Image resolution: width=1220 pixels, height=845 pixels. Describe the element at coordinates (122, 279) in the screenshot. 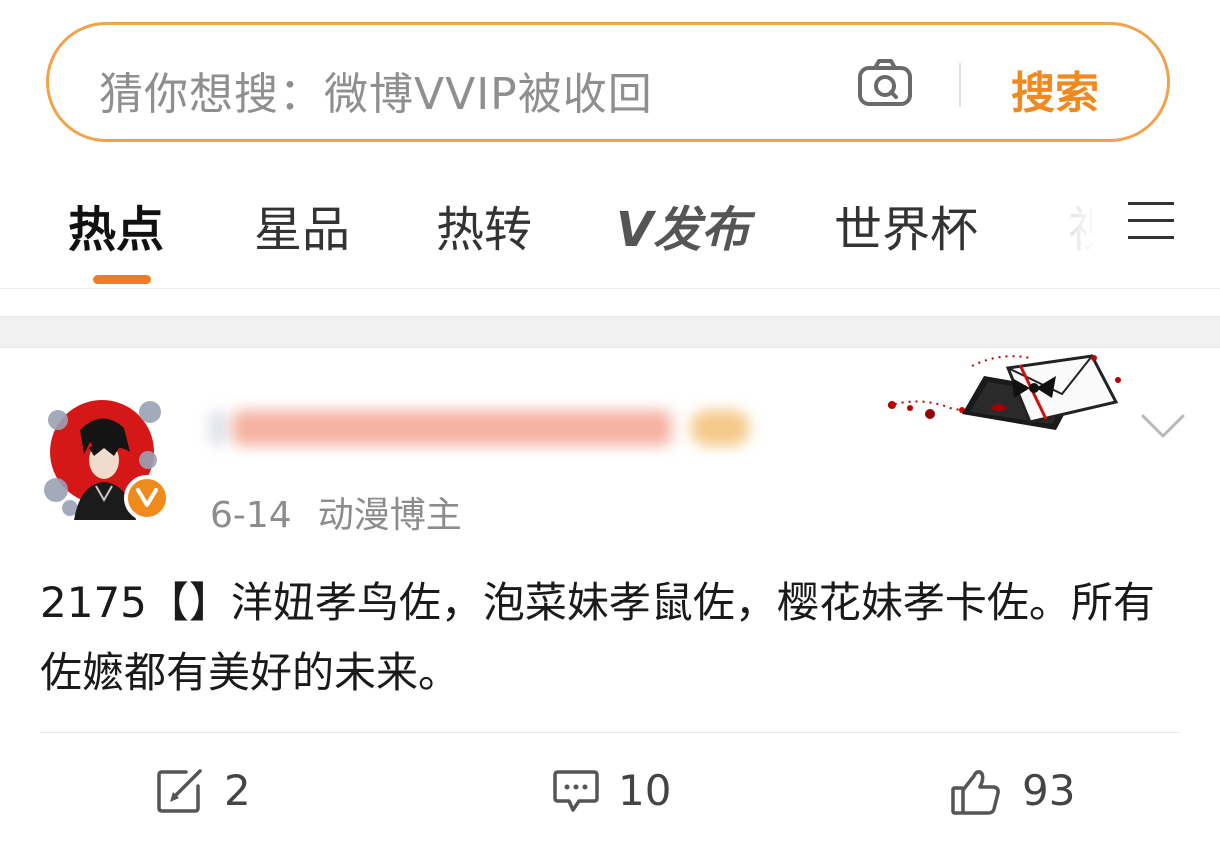

I see `active-tab-indicator` at that location.